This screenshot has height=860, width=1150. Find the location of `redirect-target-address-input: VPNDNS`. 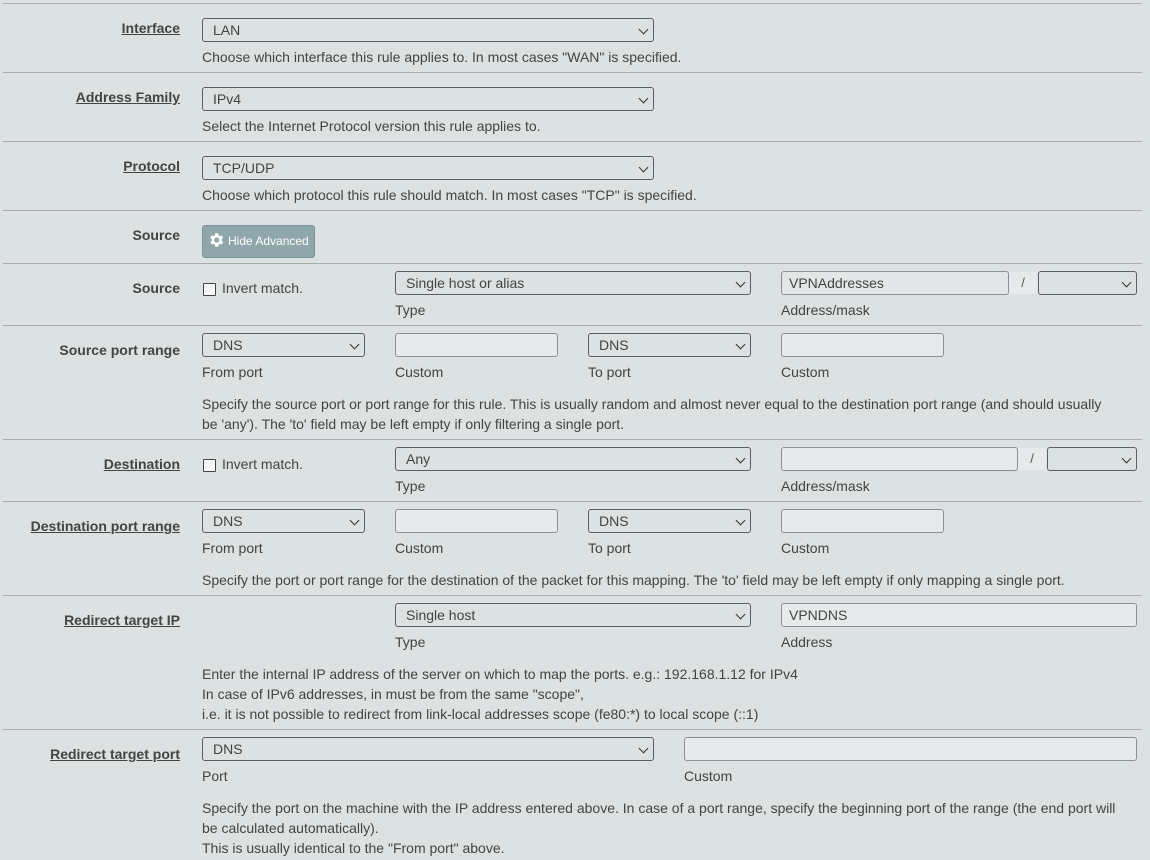

redirect-target-address-input: VPNDNS is located at coordinates (959, 615).